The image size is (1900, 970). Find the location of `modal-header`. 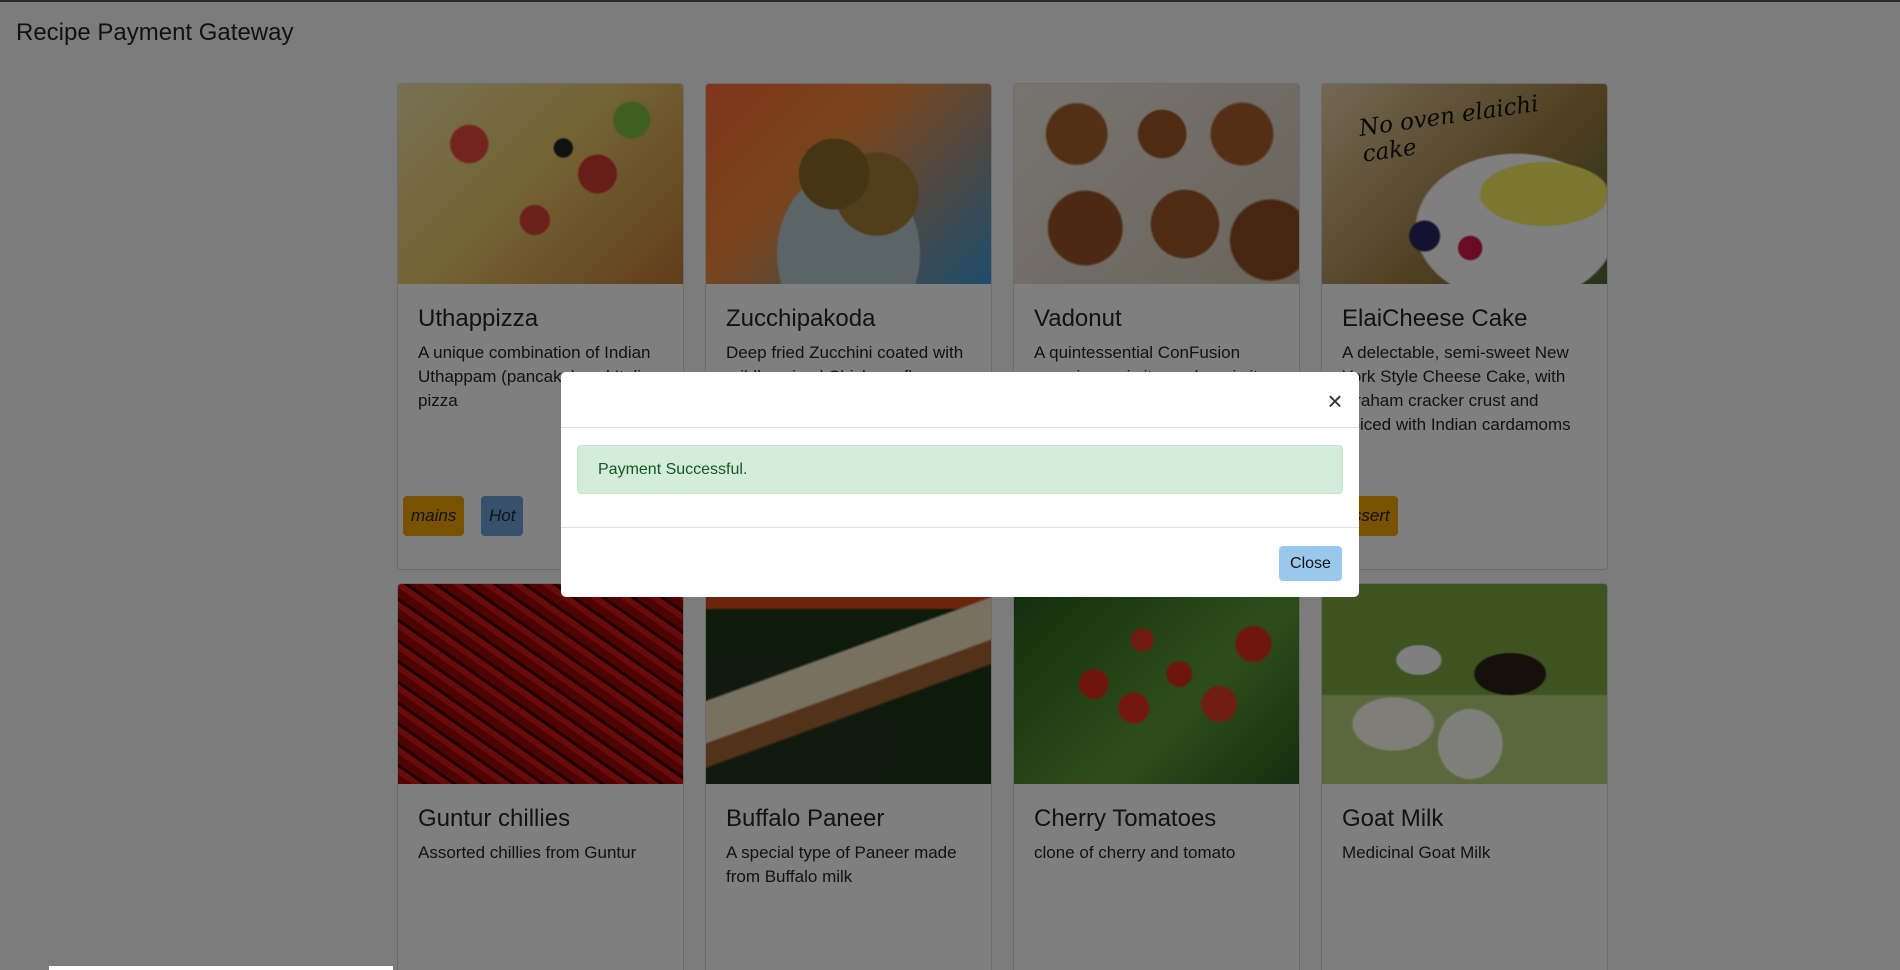

modal-header is located at coordinates (960, 400).